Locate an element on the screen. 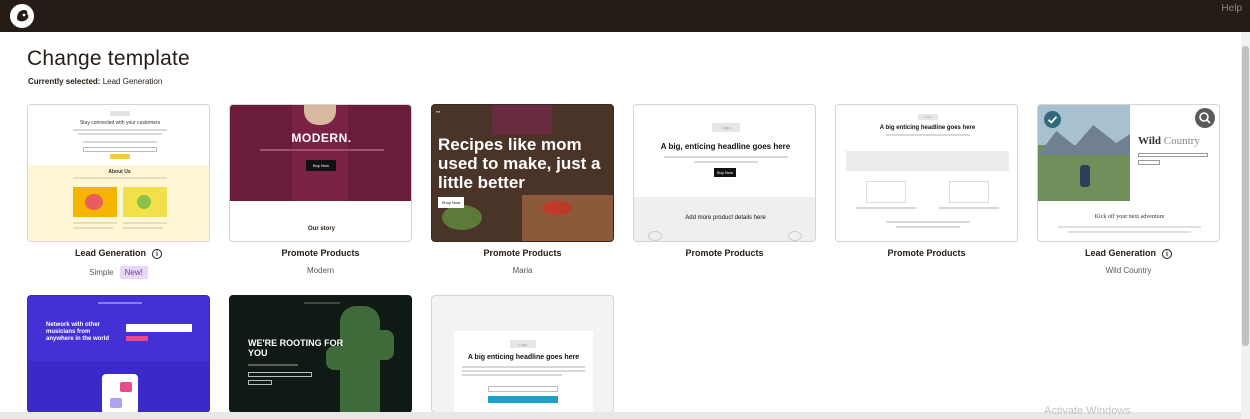  top-bar: Help is located at coordinates (625, 16).